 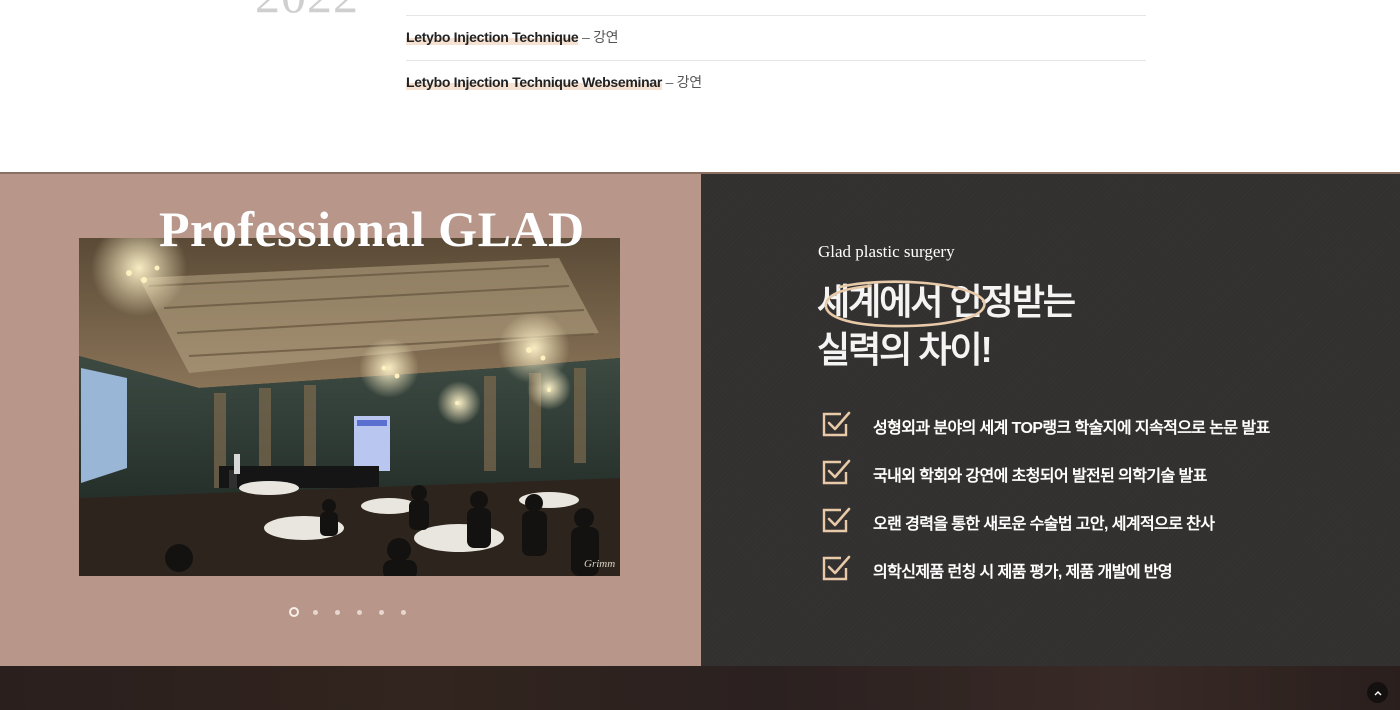 What do you see at coordinates (372, 229) in the screenshot?
I see `gallery-title: Professional GLAD` at bounding box center [372, 229].